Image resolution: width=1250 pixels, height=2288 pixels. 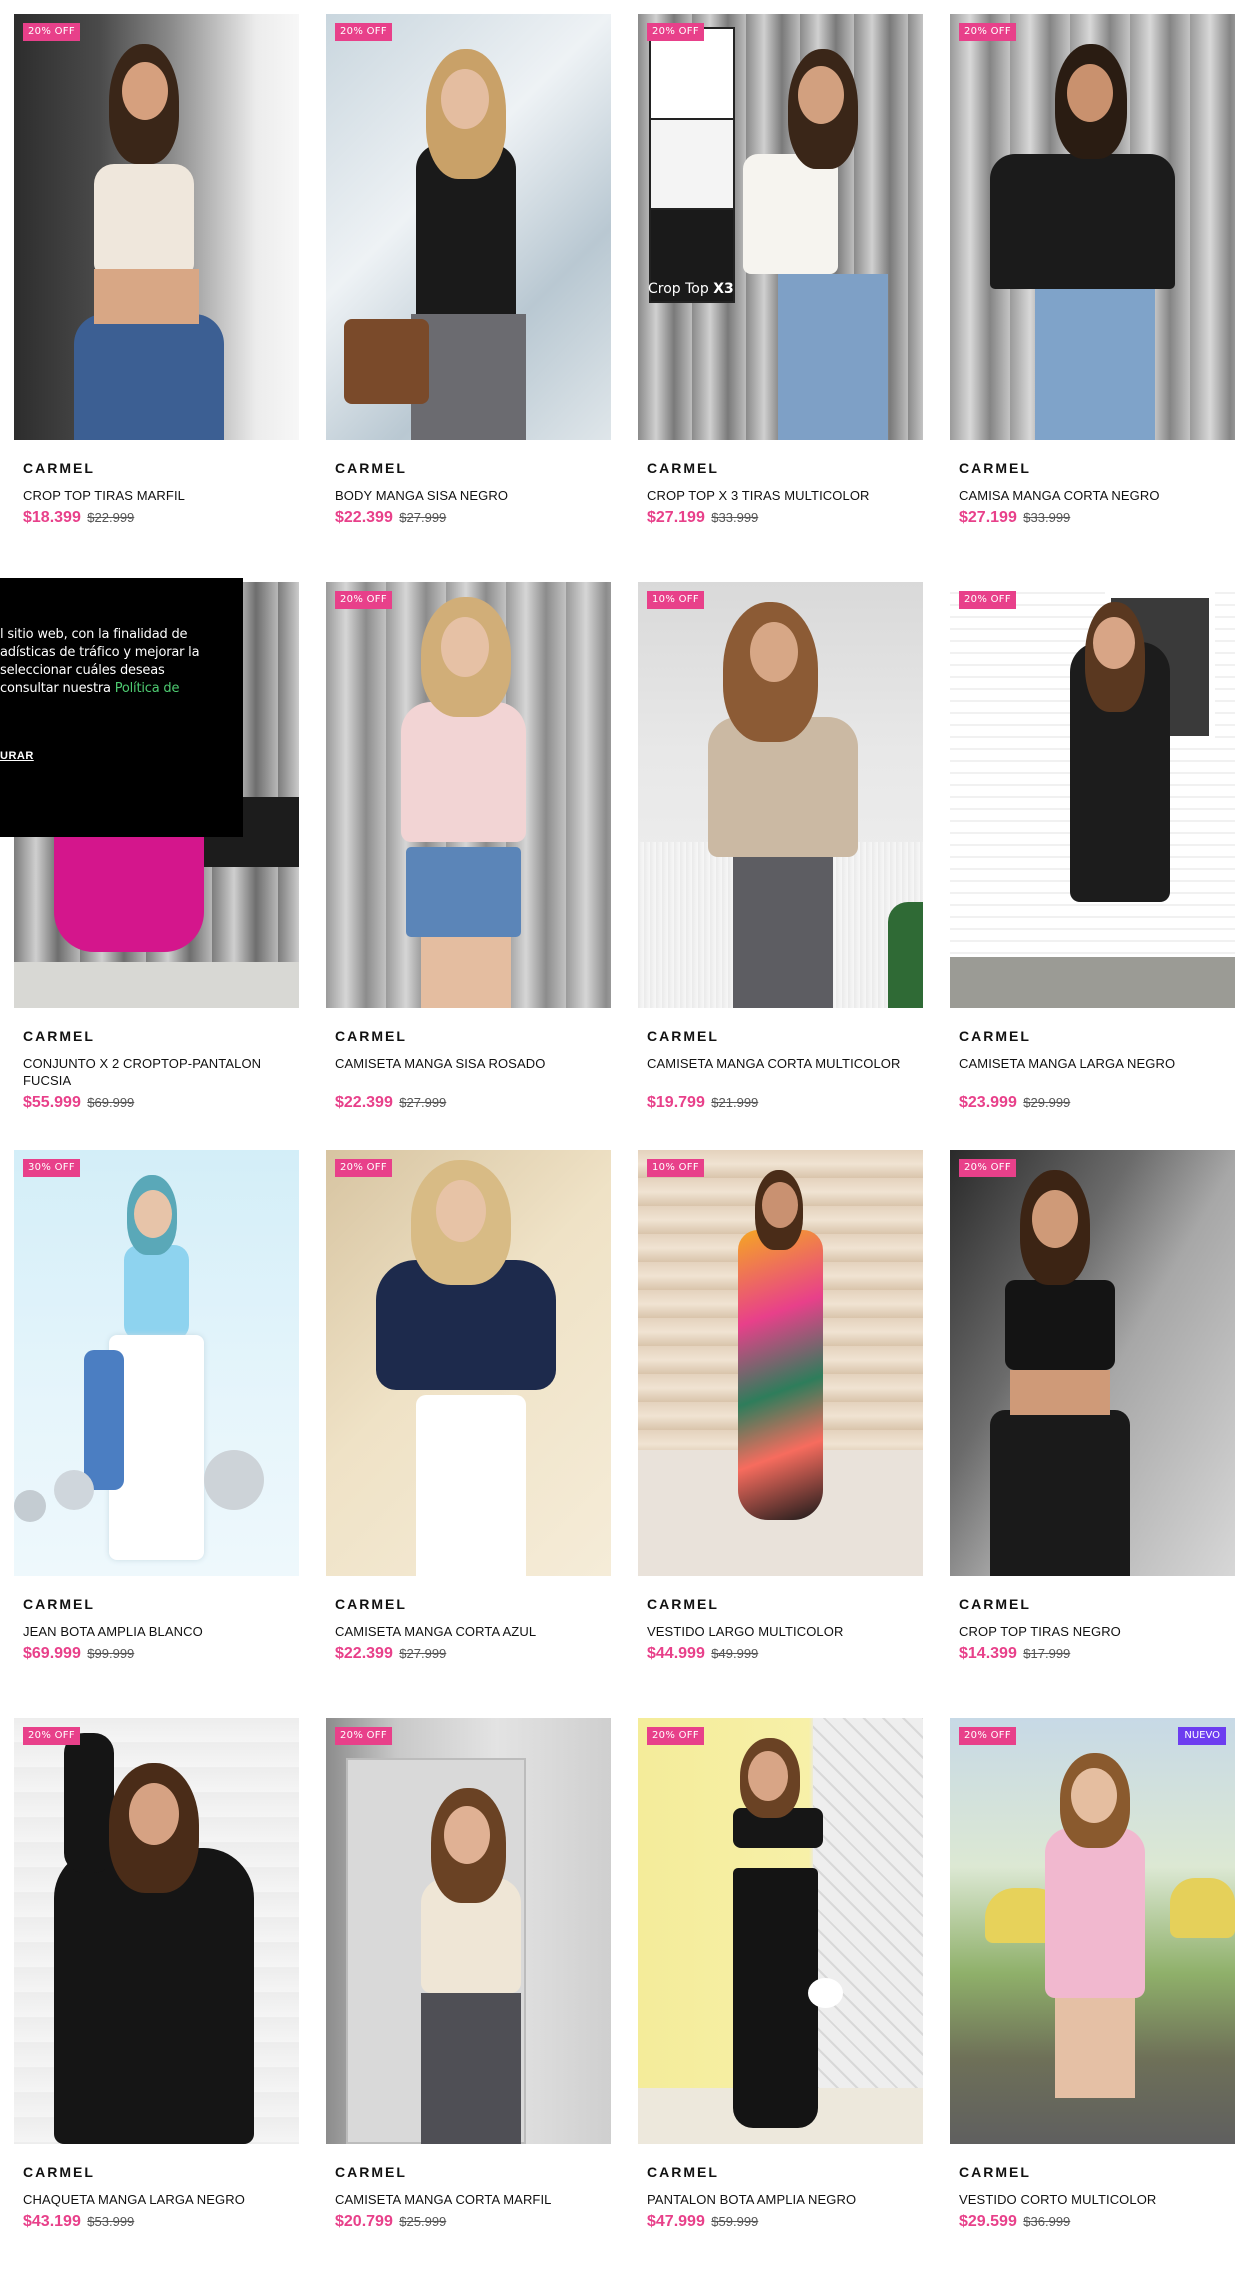 What do you see at coordinates (1092, 495) in the screenshot?
I see `product-title: CAMISA MANGA CORTA NEGRO` at bounding box center [1092, 495].